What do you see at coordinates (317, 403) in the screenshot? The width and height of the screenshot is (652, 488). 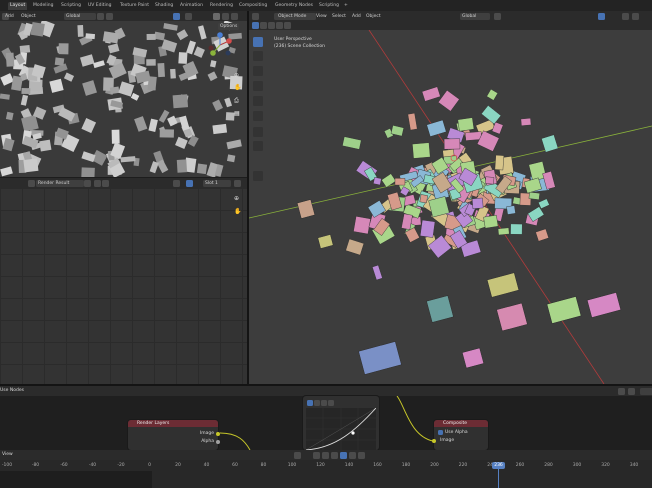 I see `curve-channel-r-icon` at bounding box center [317, 403].